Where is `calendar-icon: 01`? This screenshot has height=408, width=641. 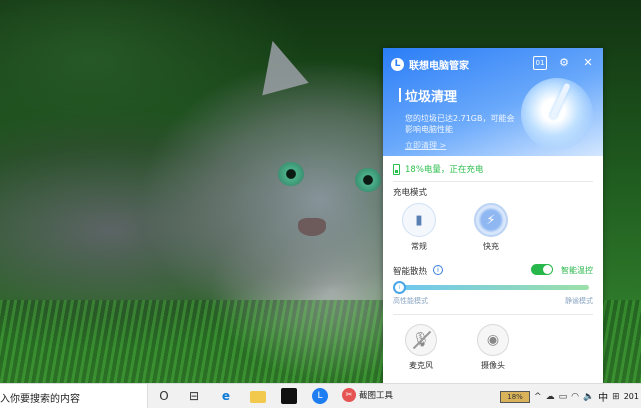 calendar-icon: 01 is located at coordinates (540, 63).